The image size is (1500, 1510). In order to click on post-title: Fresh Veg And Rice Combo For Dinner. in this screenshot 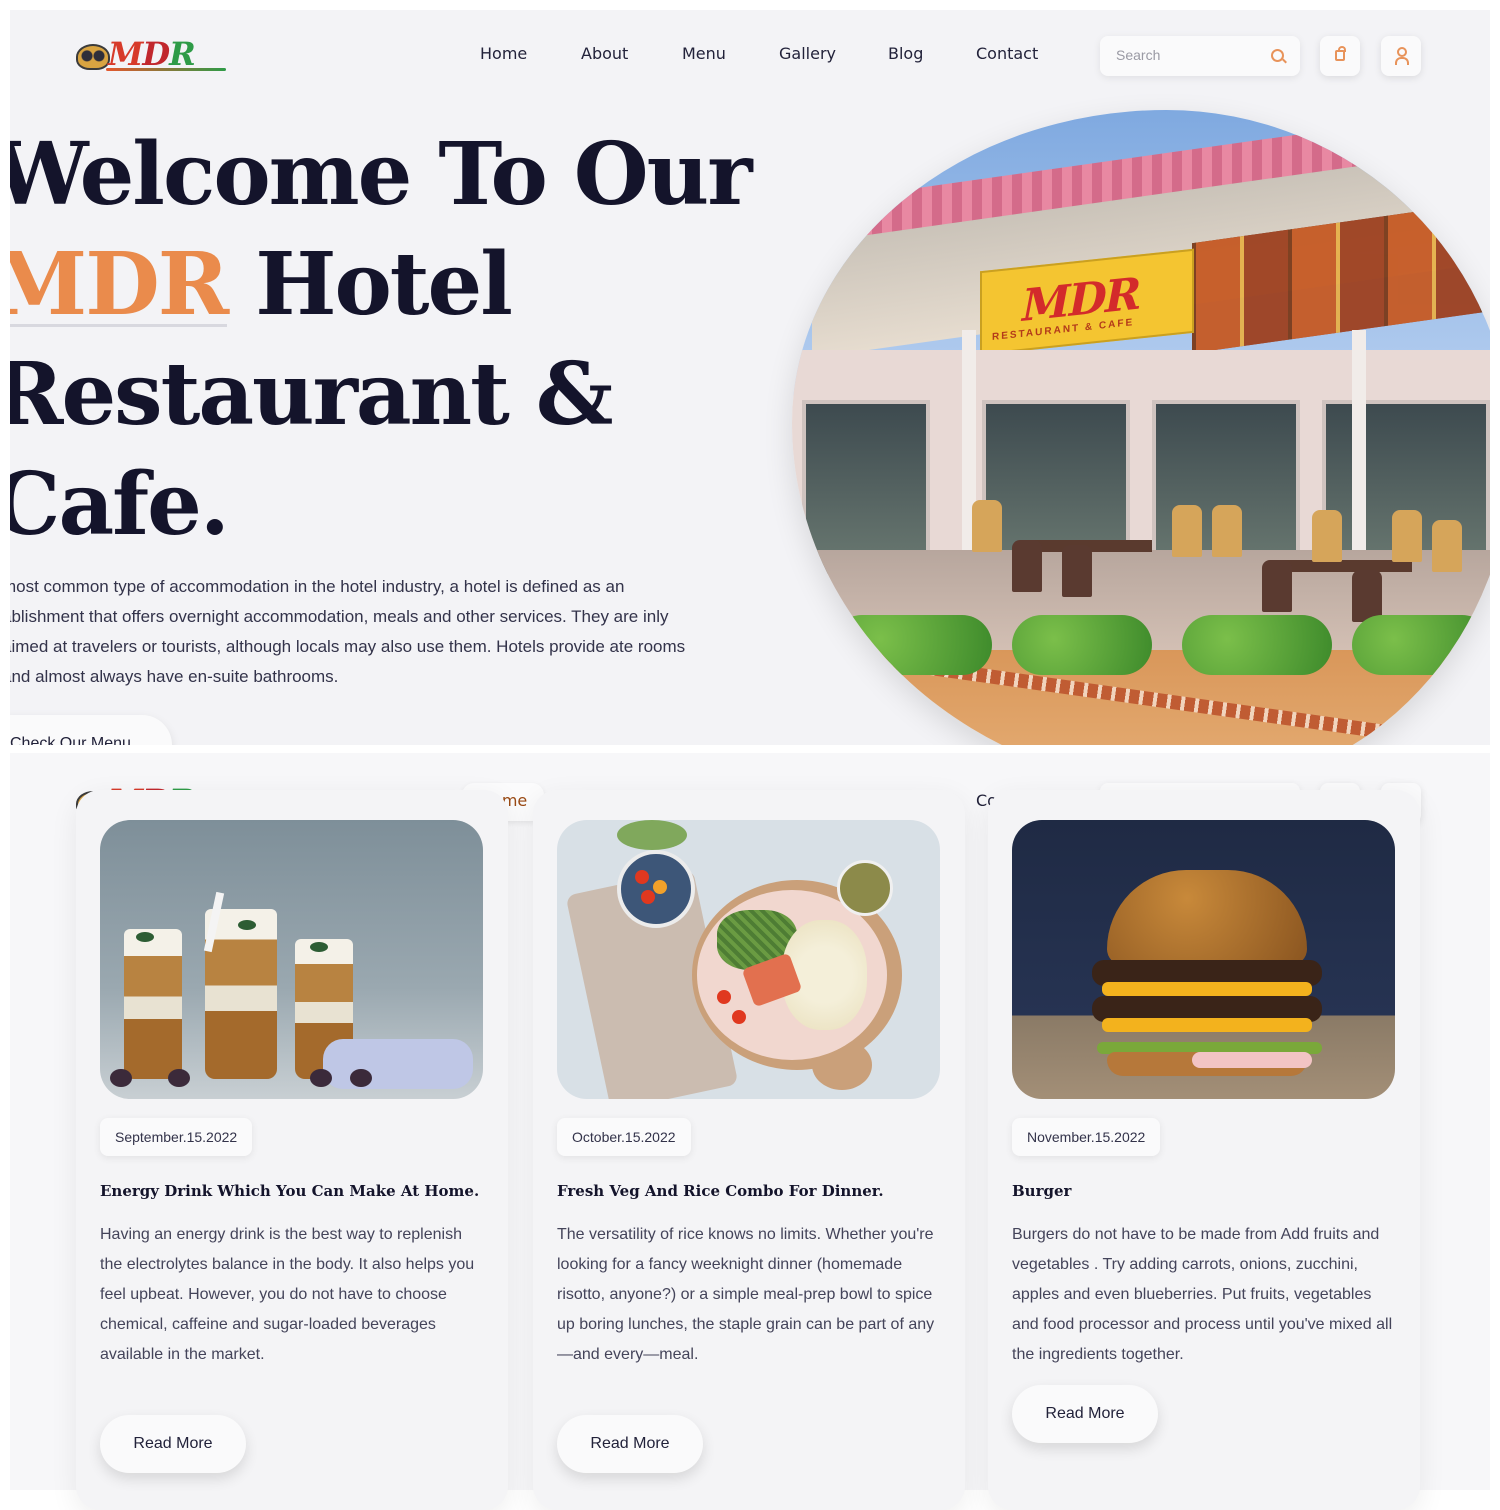, I will do `click(753, 1191)`.